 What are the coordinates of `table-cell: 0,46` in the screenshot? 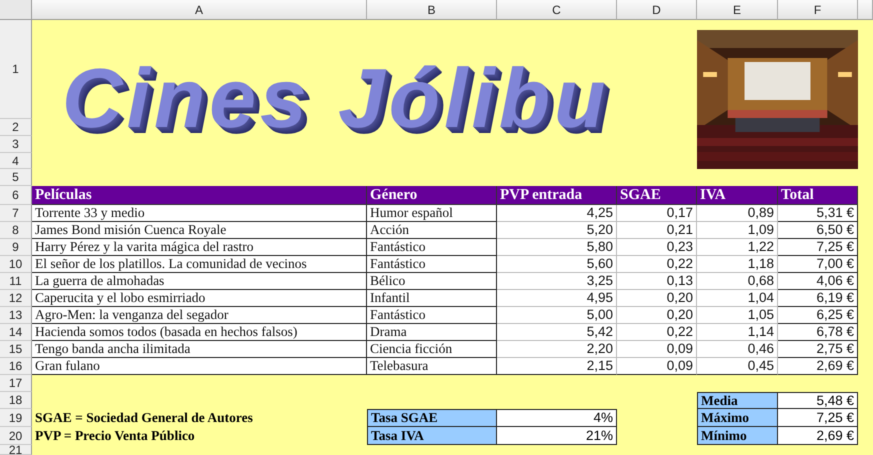 It's located at (737, 349).